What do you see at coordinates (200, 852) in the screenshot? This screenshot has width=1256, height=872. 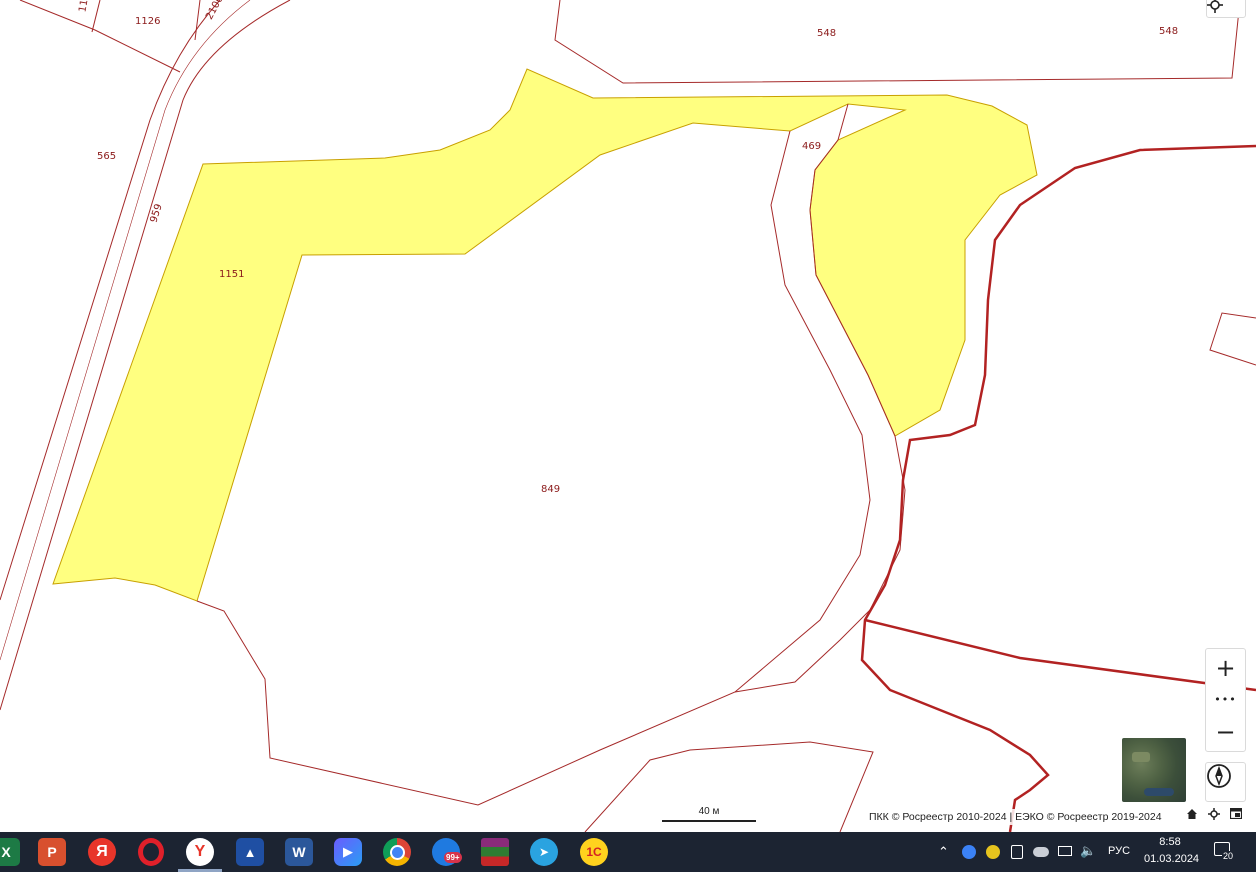 I see `yandex-browser-icon: Y` at bounding box center [200, 852].